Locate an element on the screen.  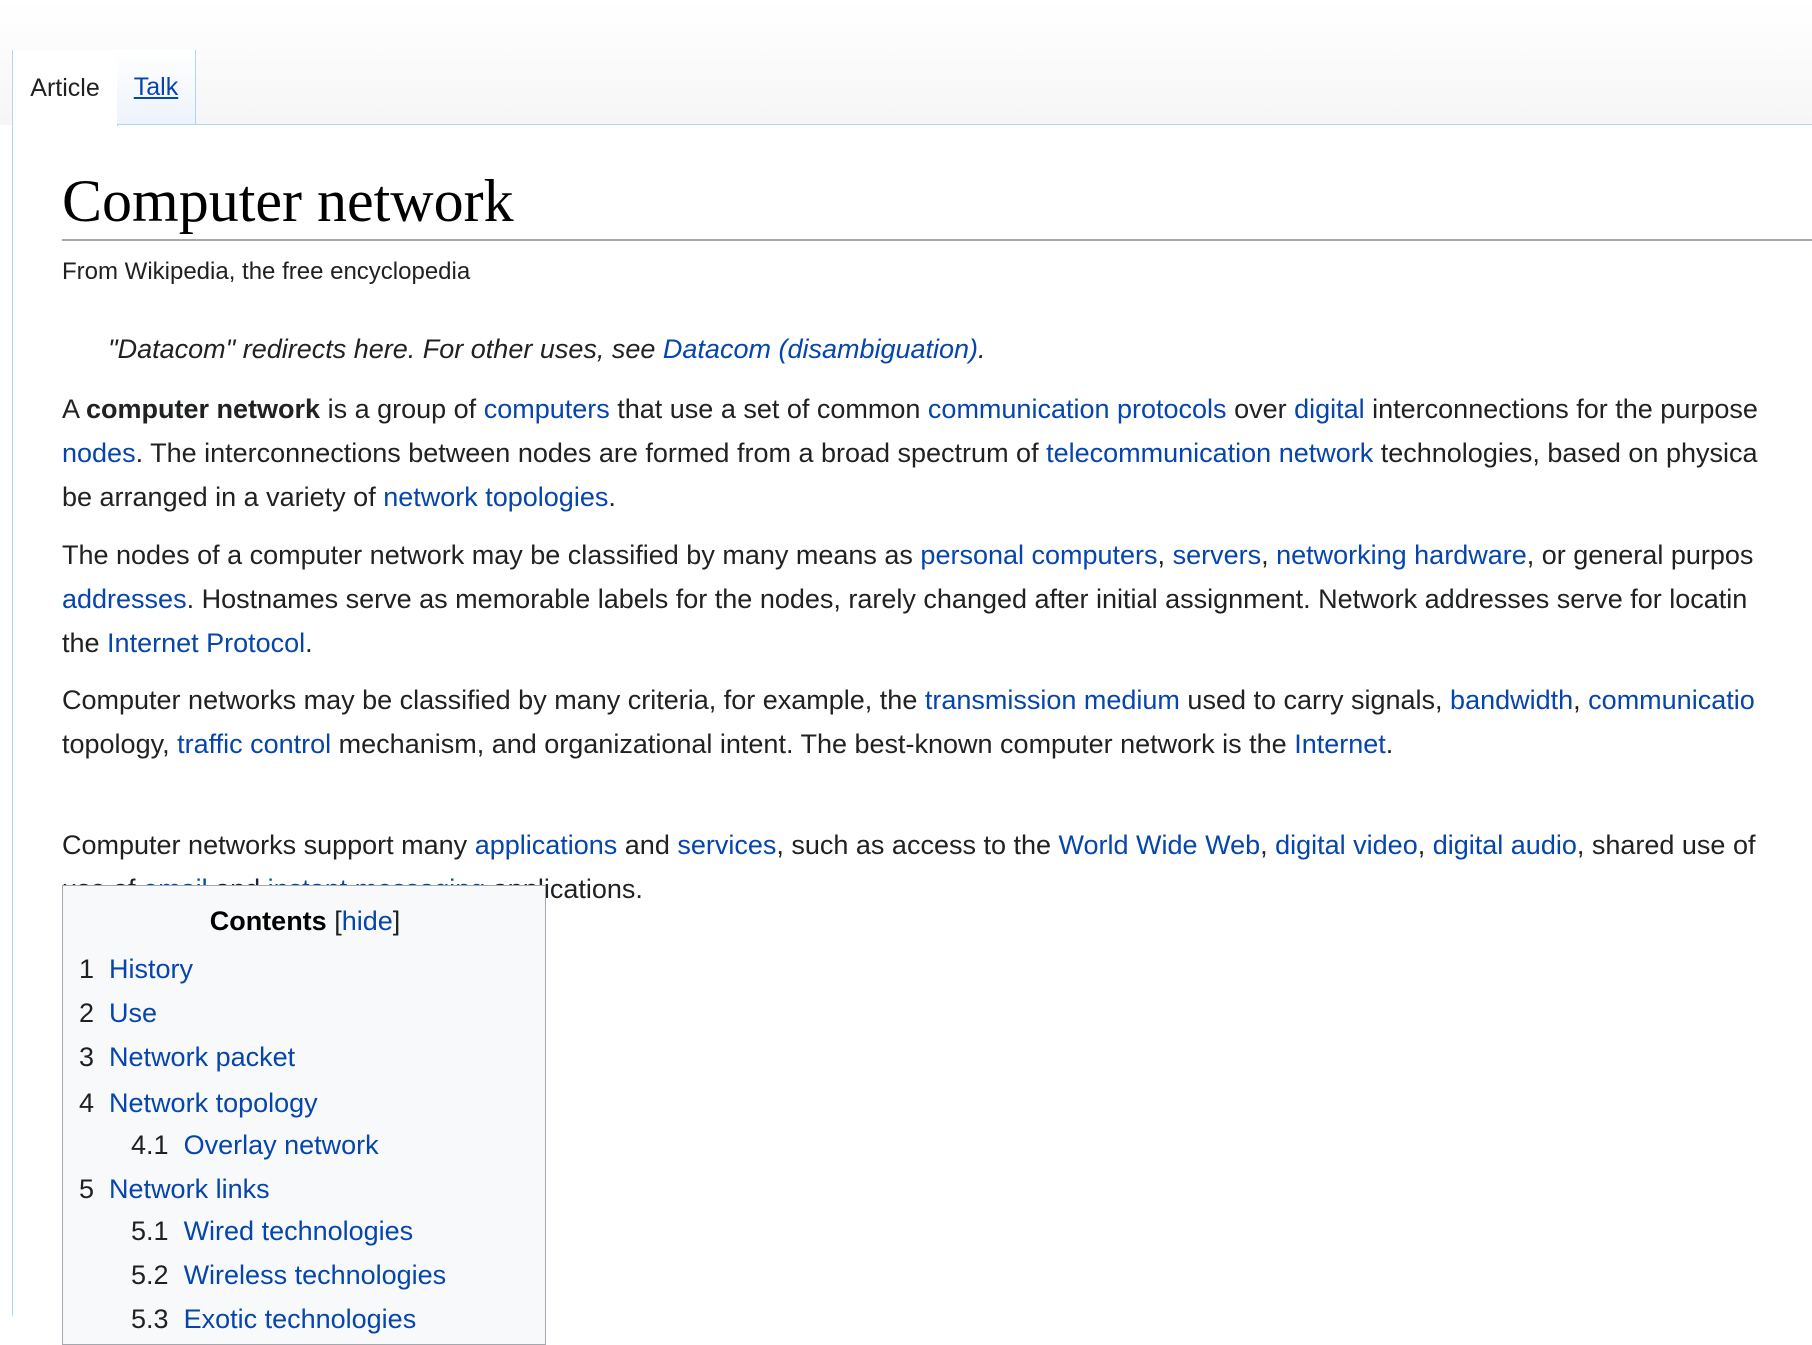
bold-term: computer network is located at coordinates (203, 409).